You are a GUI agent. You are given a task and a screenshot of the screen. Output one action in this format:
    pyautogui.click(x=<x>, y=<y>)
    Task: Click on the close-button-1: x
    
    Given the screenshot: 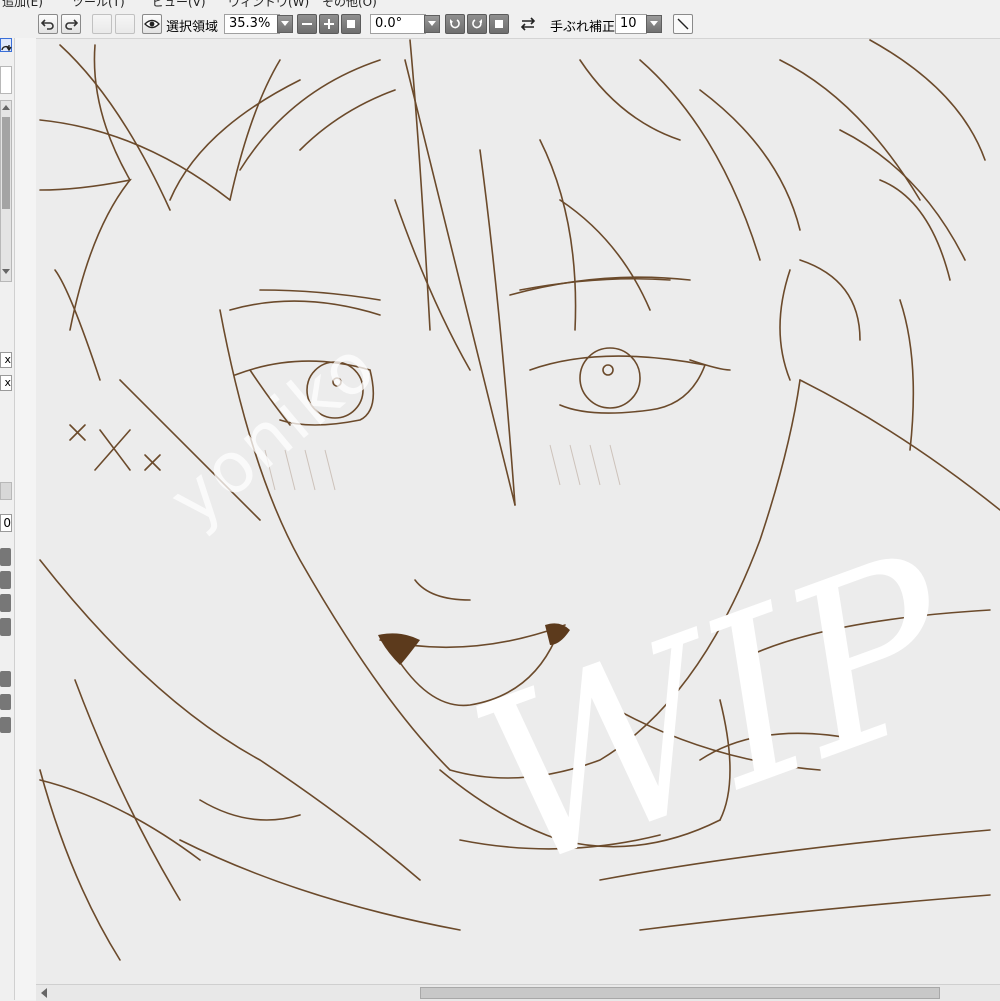 What is the action you would take?
    pyautogui.click(x=6, y=360)
    